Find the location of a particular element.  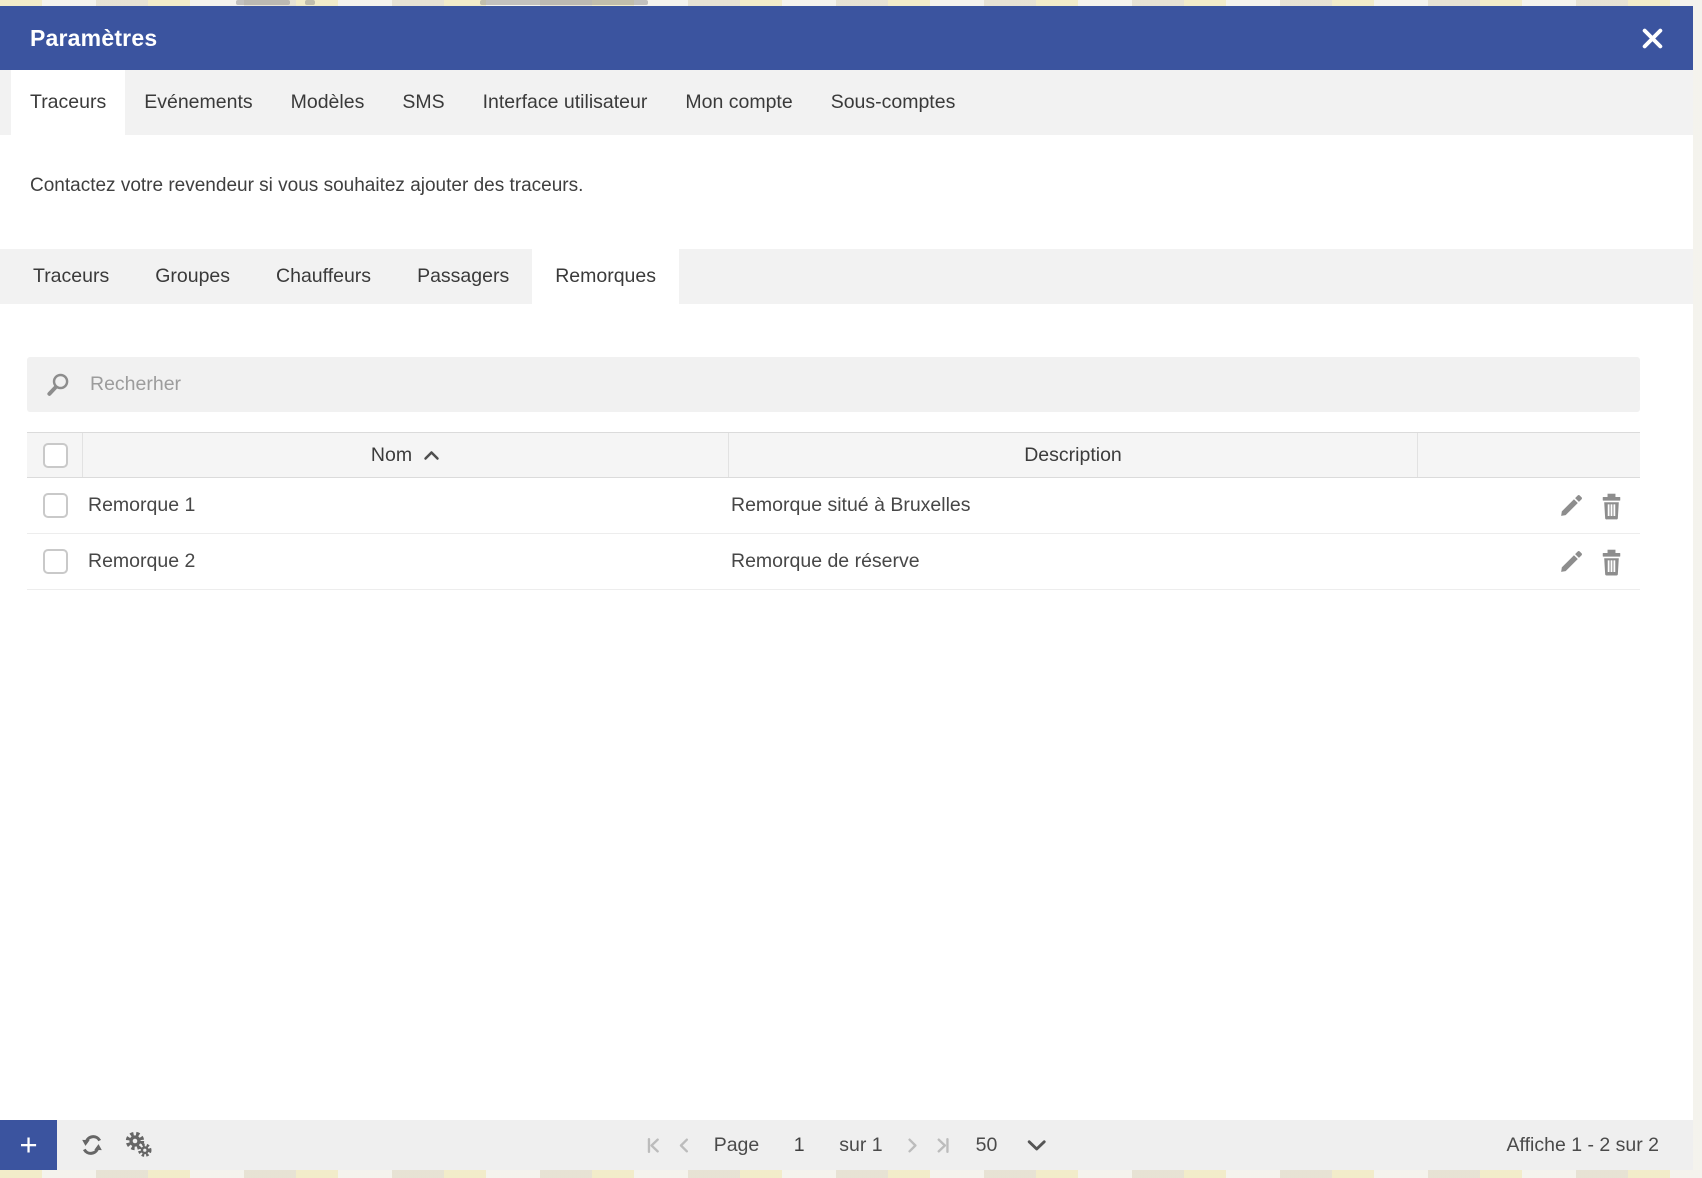

last-page-icon is located at coordinates (943, 1145).